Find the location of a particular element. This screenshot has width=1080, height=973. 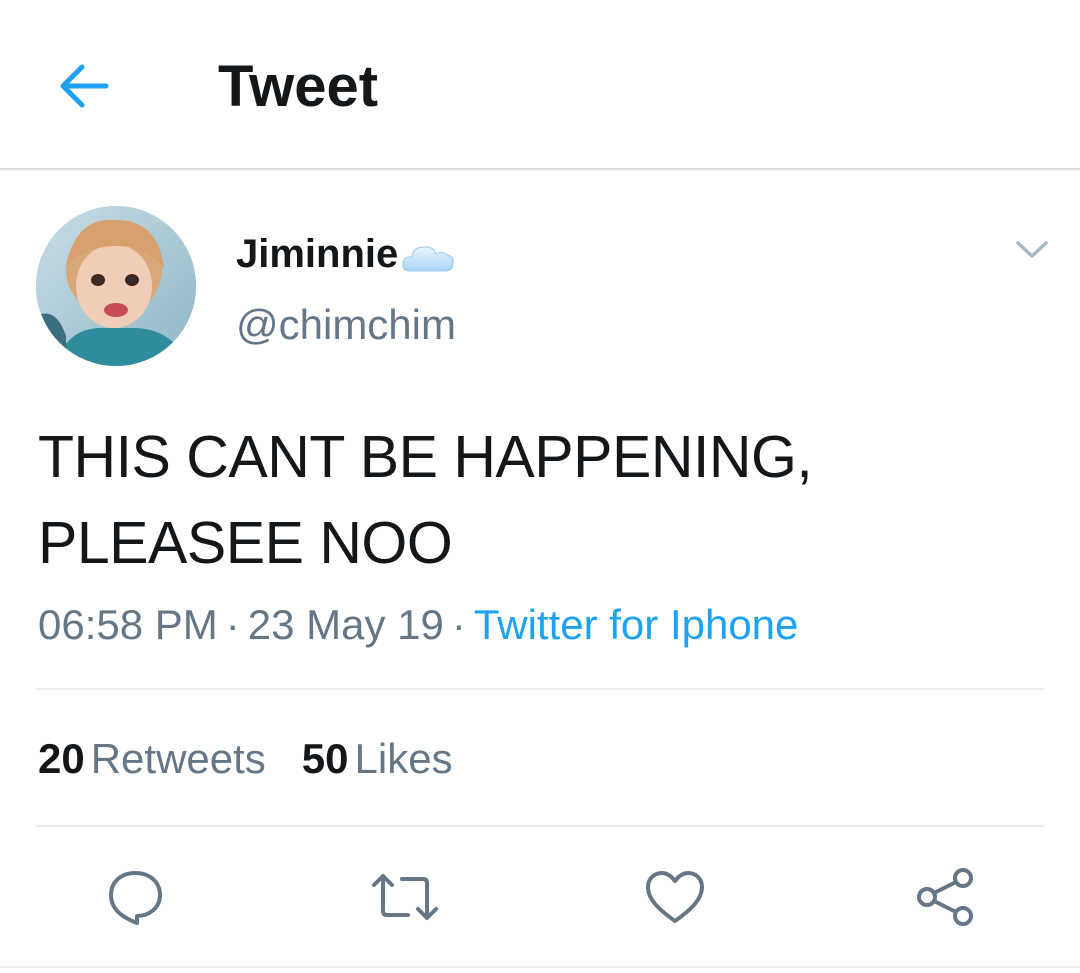

avatar-photo is located at coordinates (116, 286).